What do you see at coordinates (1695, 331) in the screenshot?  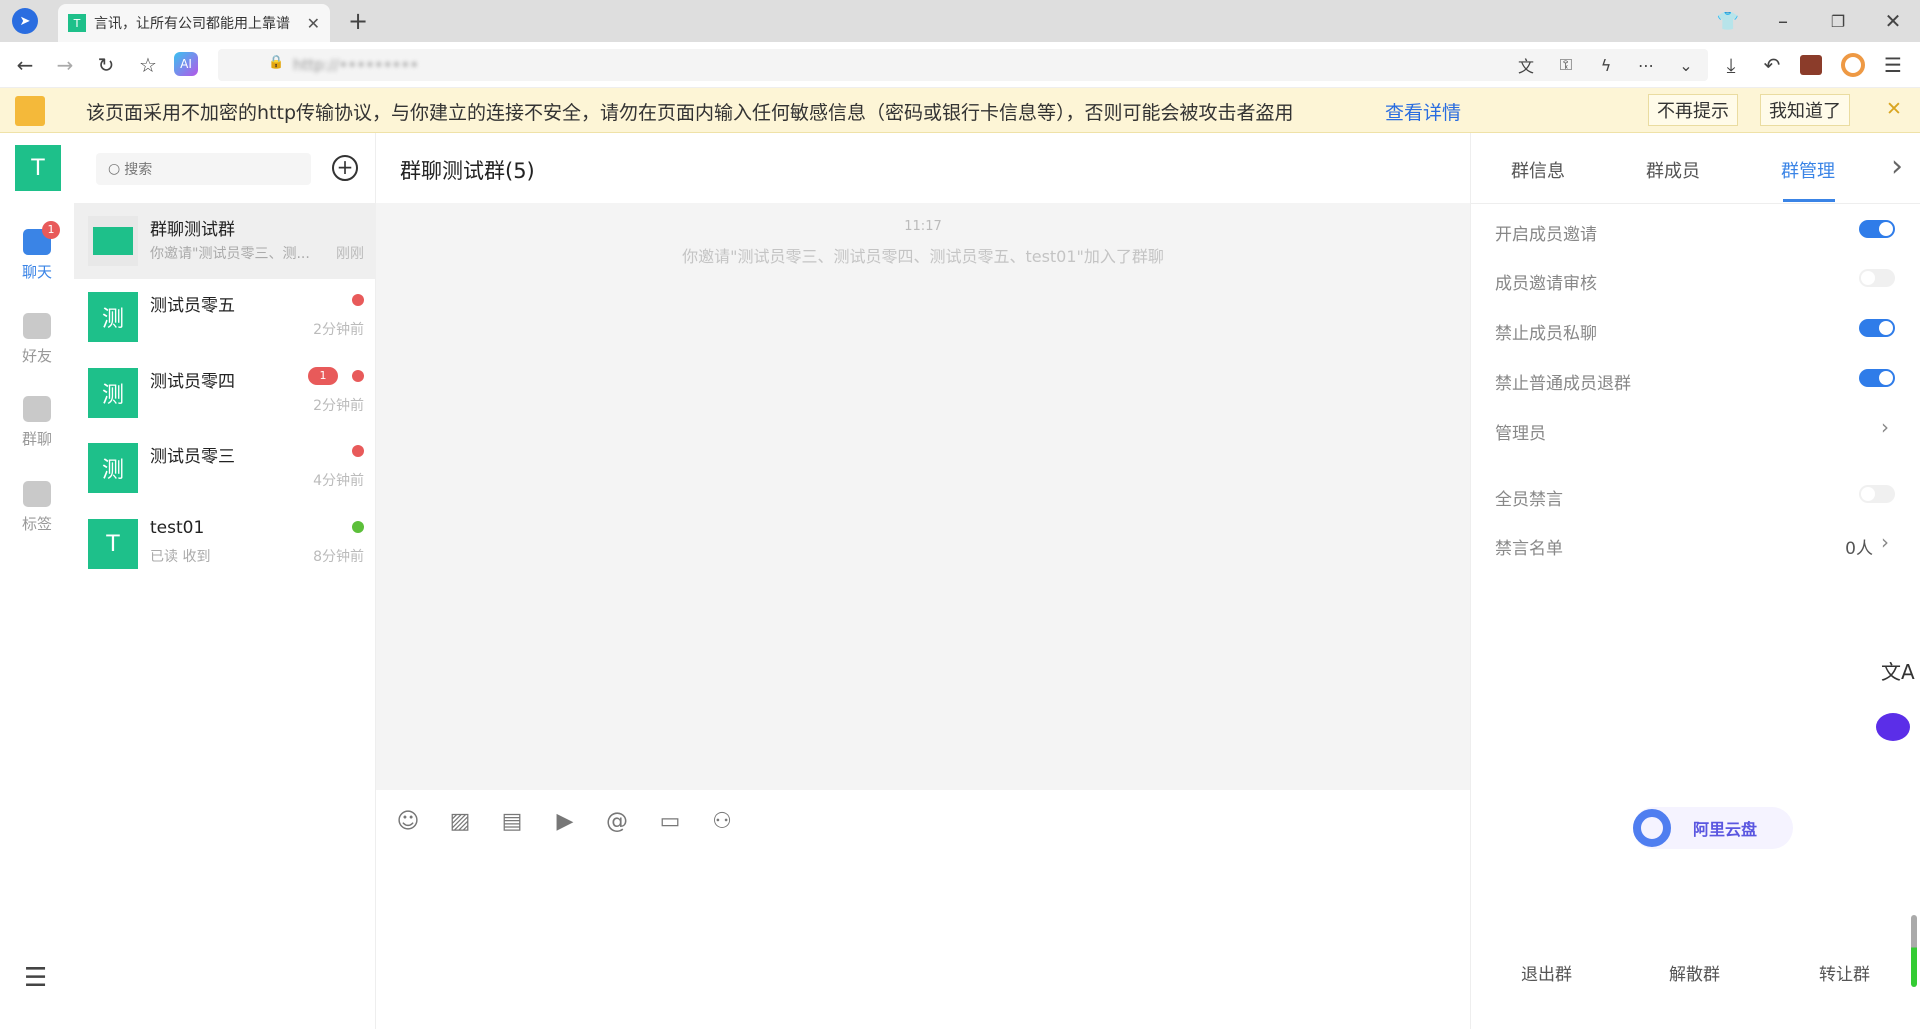 I see `setting-no-private-chat: 禁止成员私聊` at bounding box center [1695, 331].